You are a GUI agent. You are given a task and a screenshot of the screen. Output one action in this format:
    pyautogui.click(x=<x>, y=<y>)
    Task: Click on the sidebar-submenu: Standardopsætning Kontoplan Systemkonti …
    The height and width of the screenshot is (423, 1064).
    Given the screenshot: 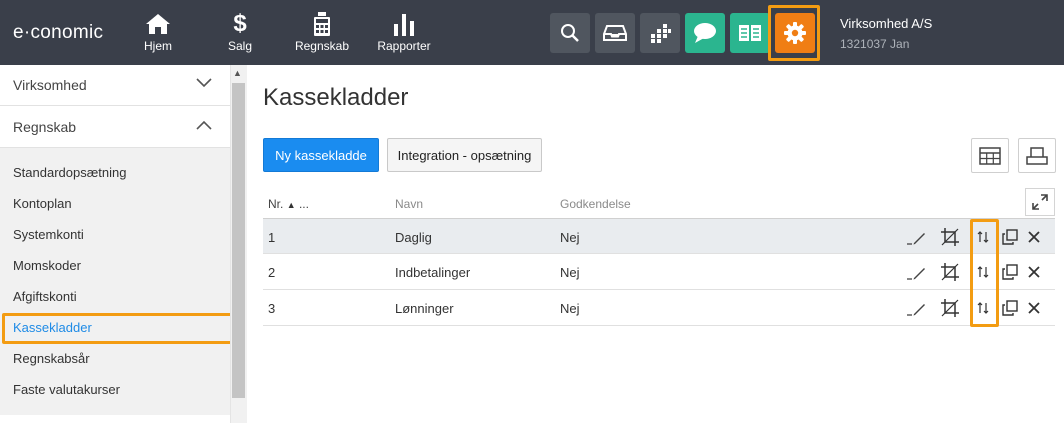 What is the action you would take?
    pyautogui.click(x=115, y=281)
    